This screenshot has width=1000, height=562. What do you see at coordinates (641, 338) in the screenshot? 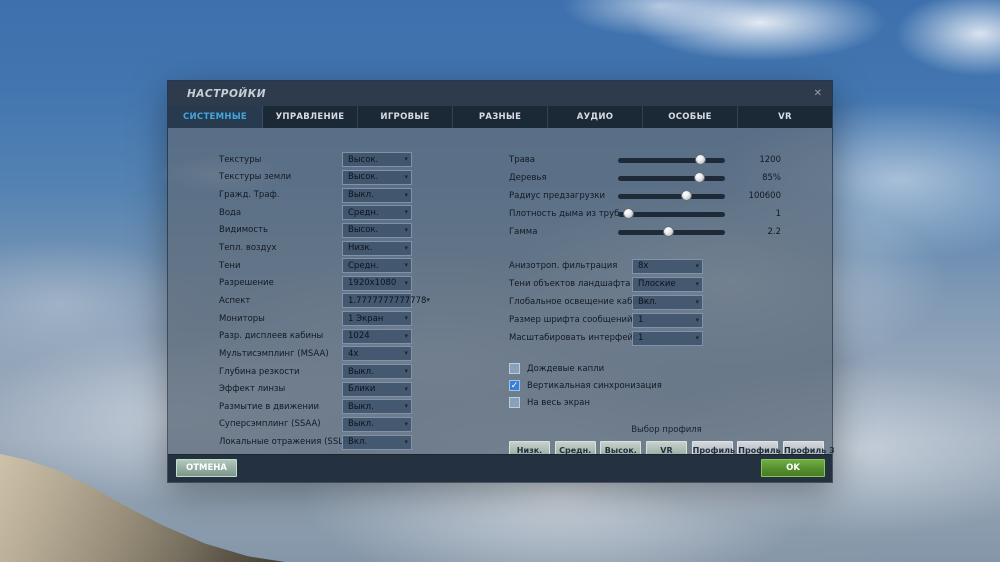
I see `dropdown-value: 1` at bounding box center [641, 338].